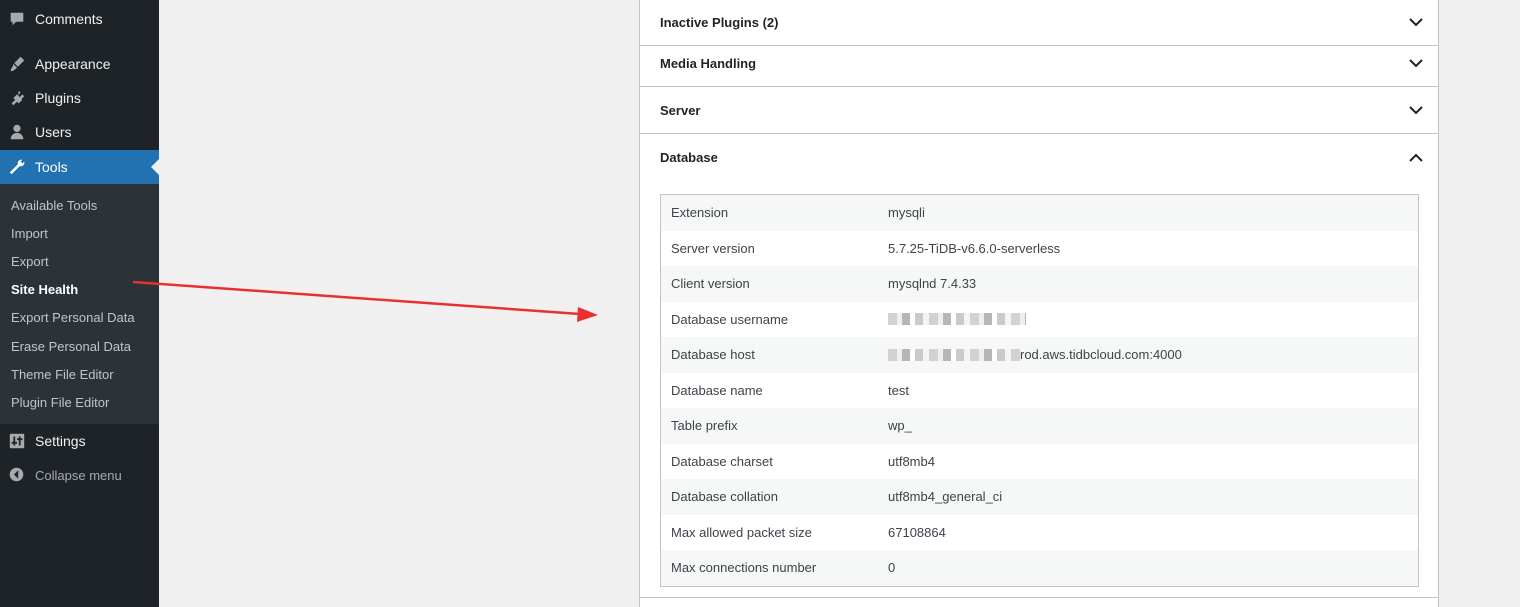 The width and height of the screenshot is (1520, 607). What do you see at coordinates (911, 461) in the screenshot?
I see `row-value: utf8mb4` at bounding box center [911, 461].